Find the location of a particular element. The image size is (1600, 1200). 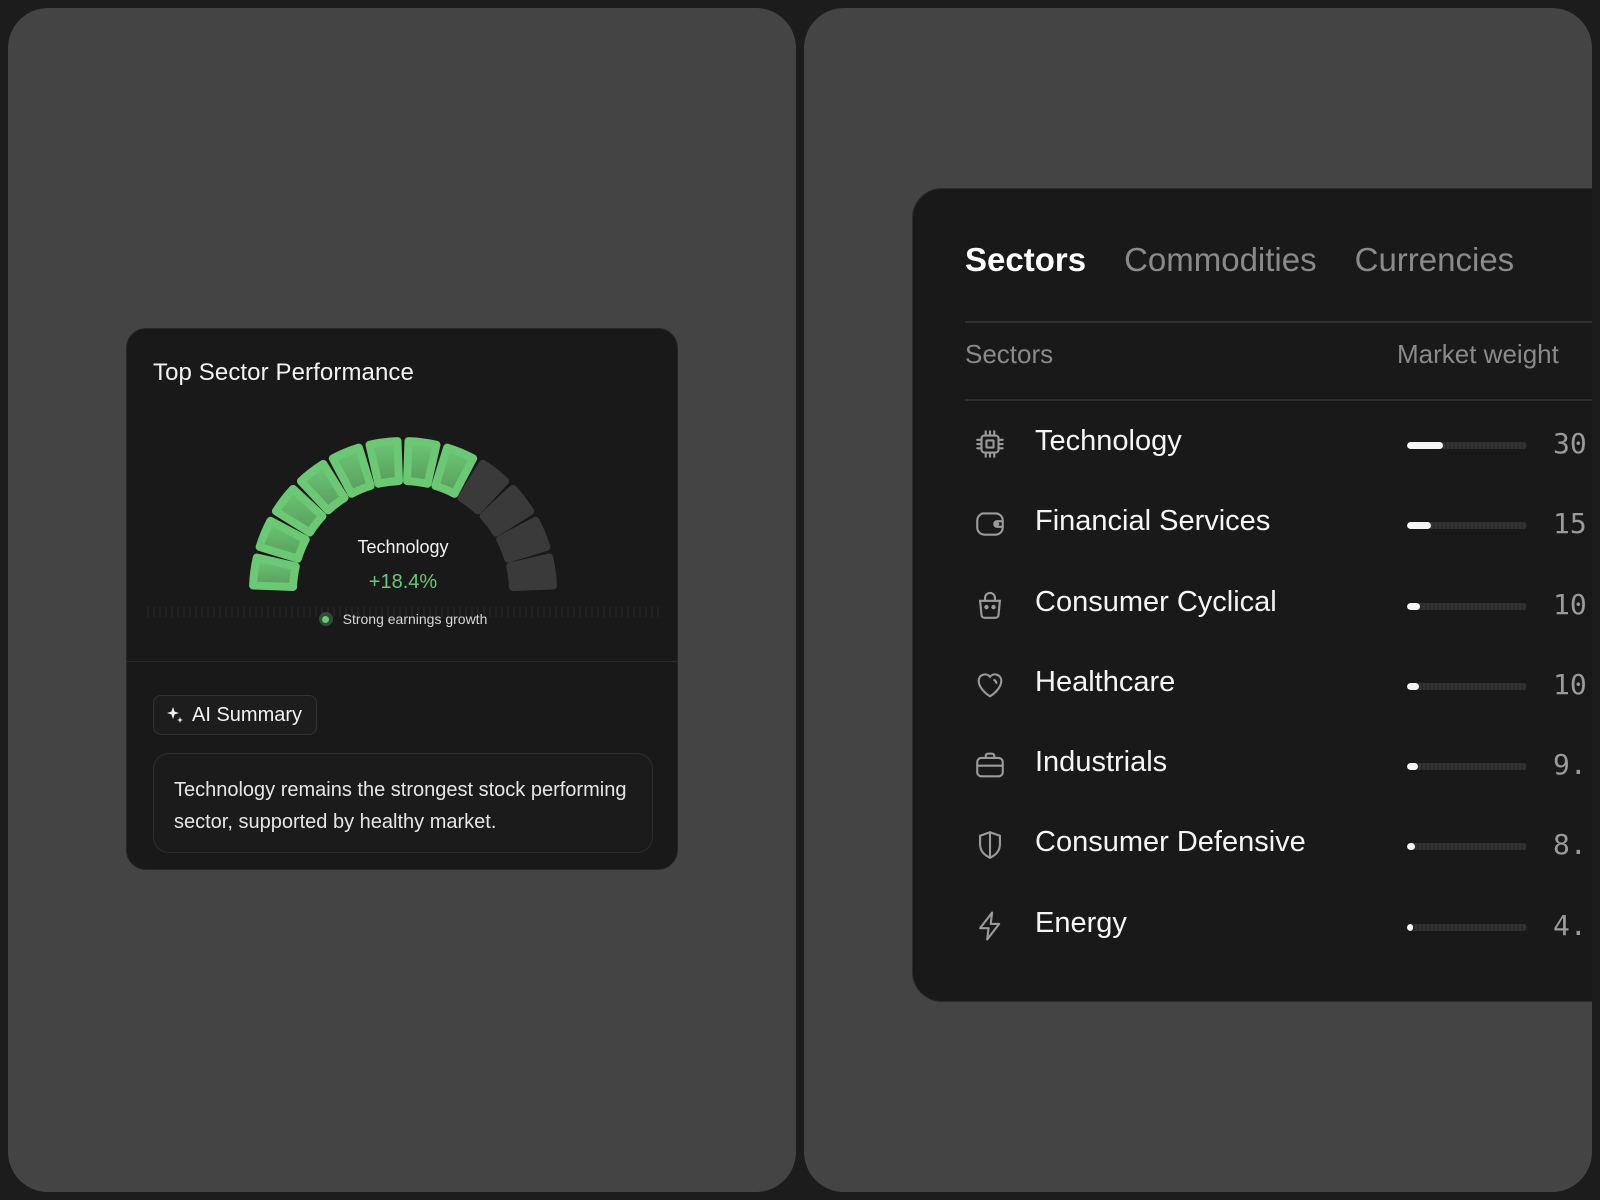

sector-row-consumer-cyclical: Consumer Cyclical 10 is located at coordinates (1278, 618).